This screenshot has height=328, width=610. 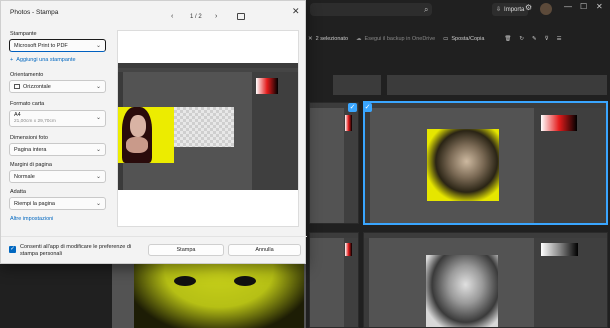 What do you see at coordinates (57, 176) in the screenshot?
I see `margins-select: Normale ⌄` at bounding box center [57, 176].